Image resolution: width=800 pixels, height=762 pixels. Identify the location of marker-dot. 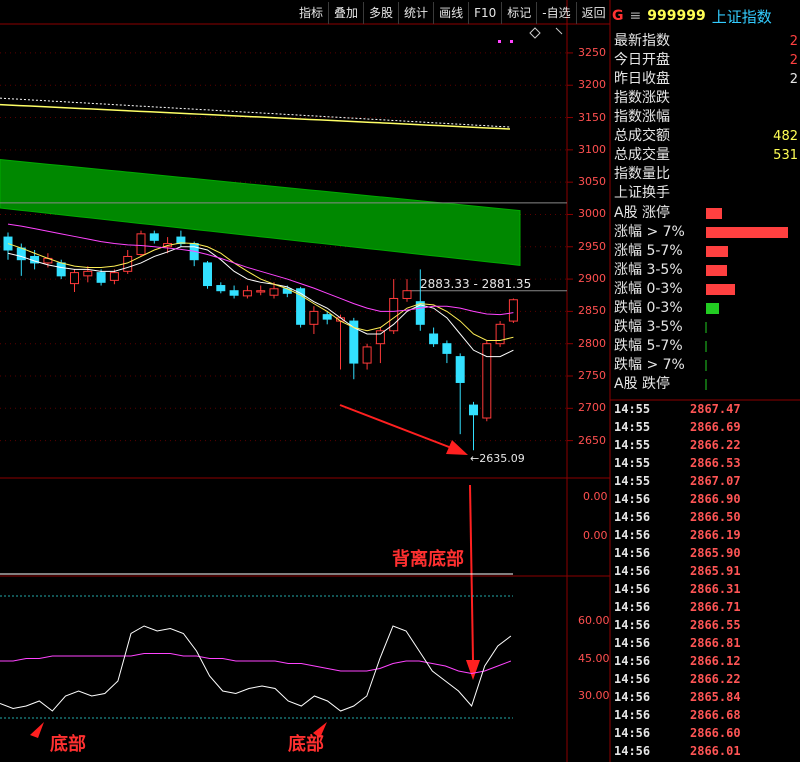
(499, 41).